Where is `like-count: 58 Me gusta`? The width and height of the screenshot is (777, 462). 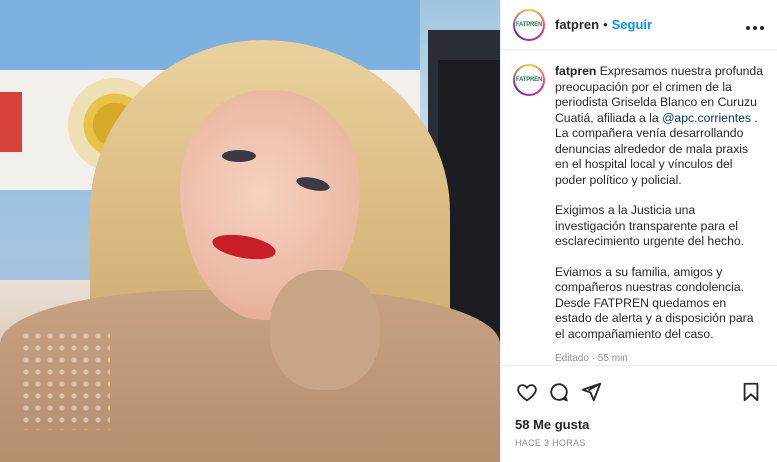 like-count: 58 Me gusta is located at coordinates (639, 424).